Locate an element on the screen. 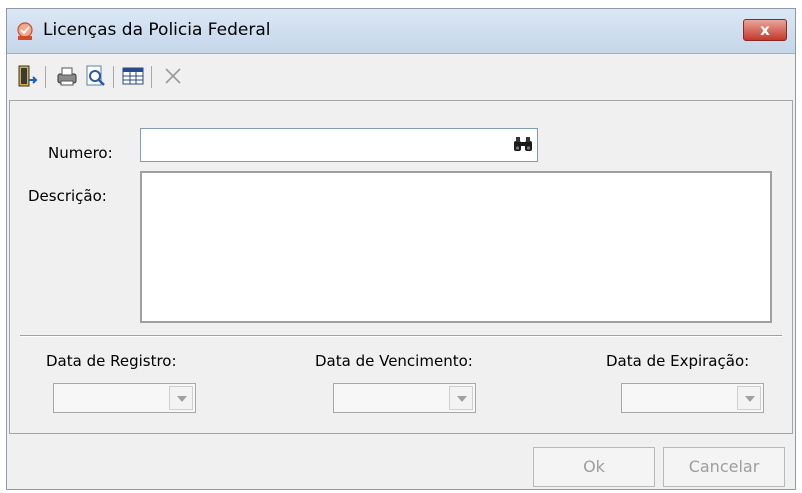 The image size is (802, 493). grid-view-icon is located at coordinates (133, 76).